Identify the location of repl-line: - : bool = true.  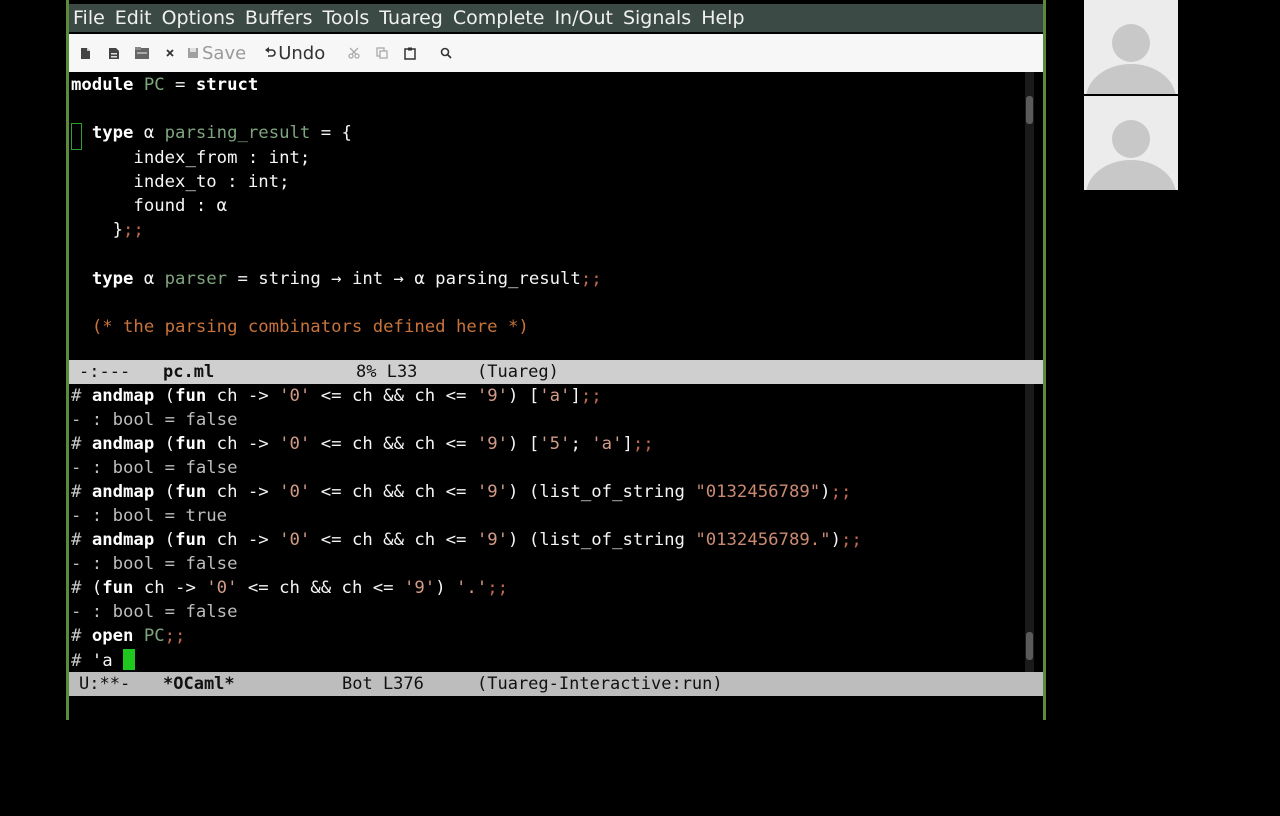
(149, 516).